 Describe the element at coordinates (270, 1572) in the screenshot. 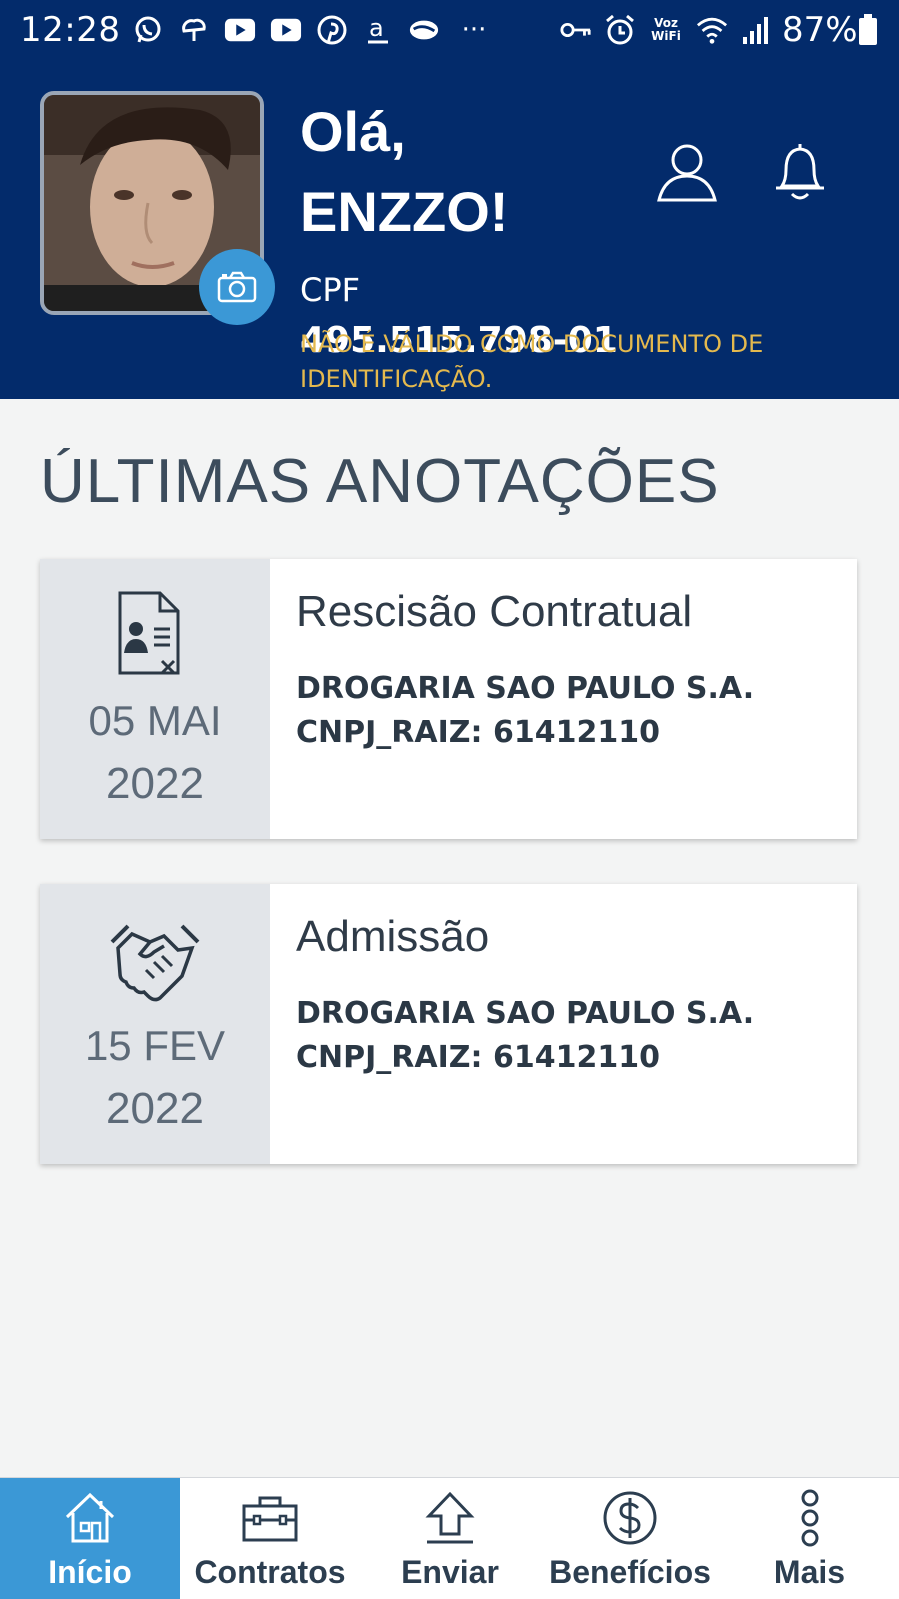

I see `nav-label: Contratos` at that location.